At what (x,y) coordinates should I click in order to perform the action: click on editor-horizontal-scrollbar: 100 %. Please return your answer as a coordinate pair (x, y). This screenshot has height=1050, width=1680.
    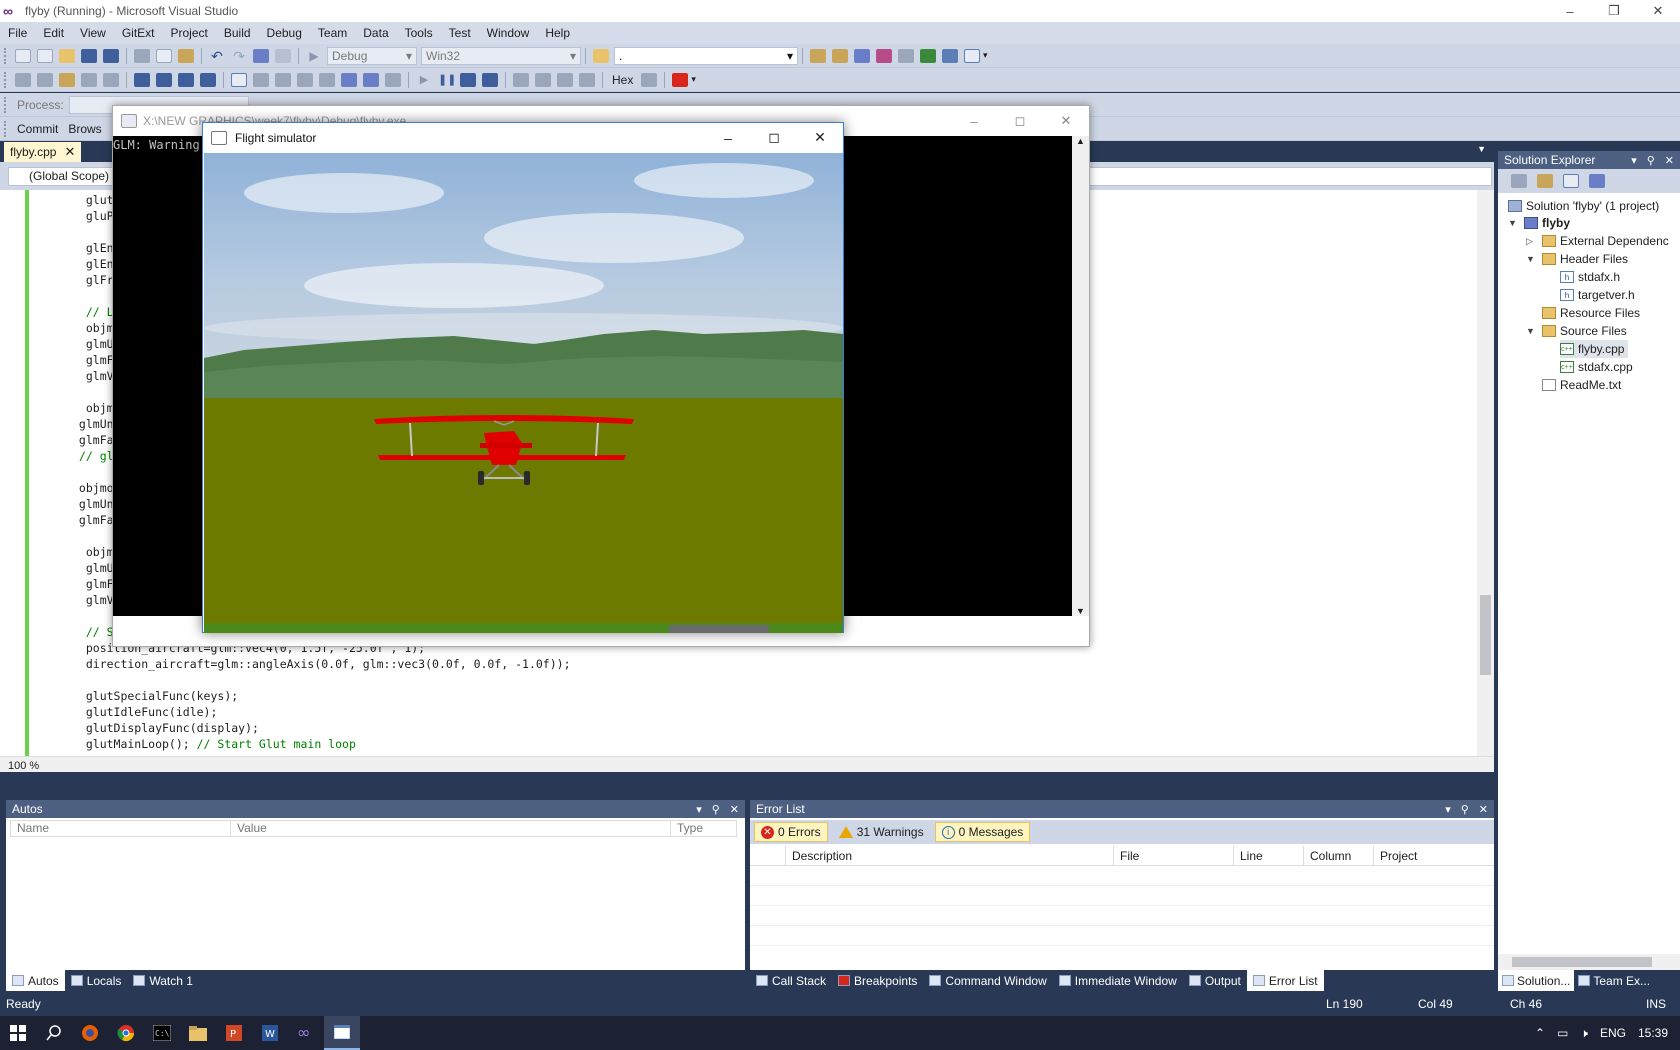
    Looking at the image, I should click on (747, 764).